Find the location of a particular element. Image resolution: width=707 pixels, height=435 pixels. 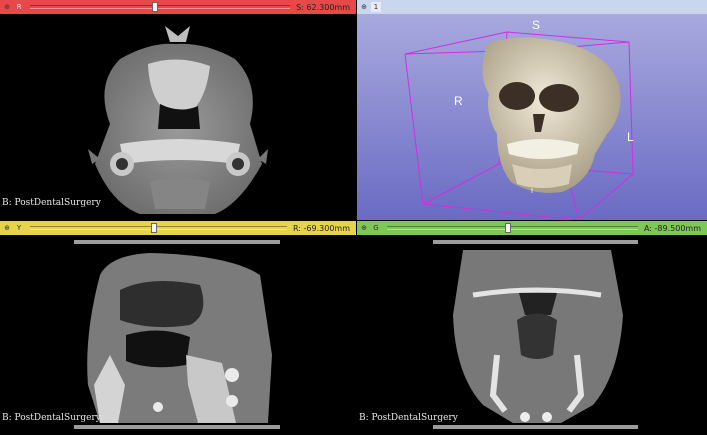

green-slice-controller: ⊕ G A: -89.500mm is located at coordinates (532, 228).